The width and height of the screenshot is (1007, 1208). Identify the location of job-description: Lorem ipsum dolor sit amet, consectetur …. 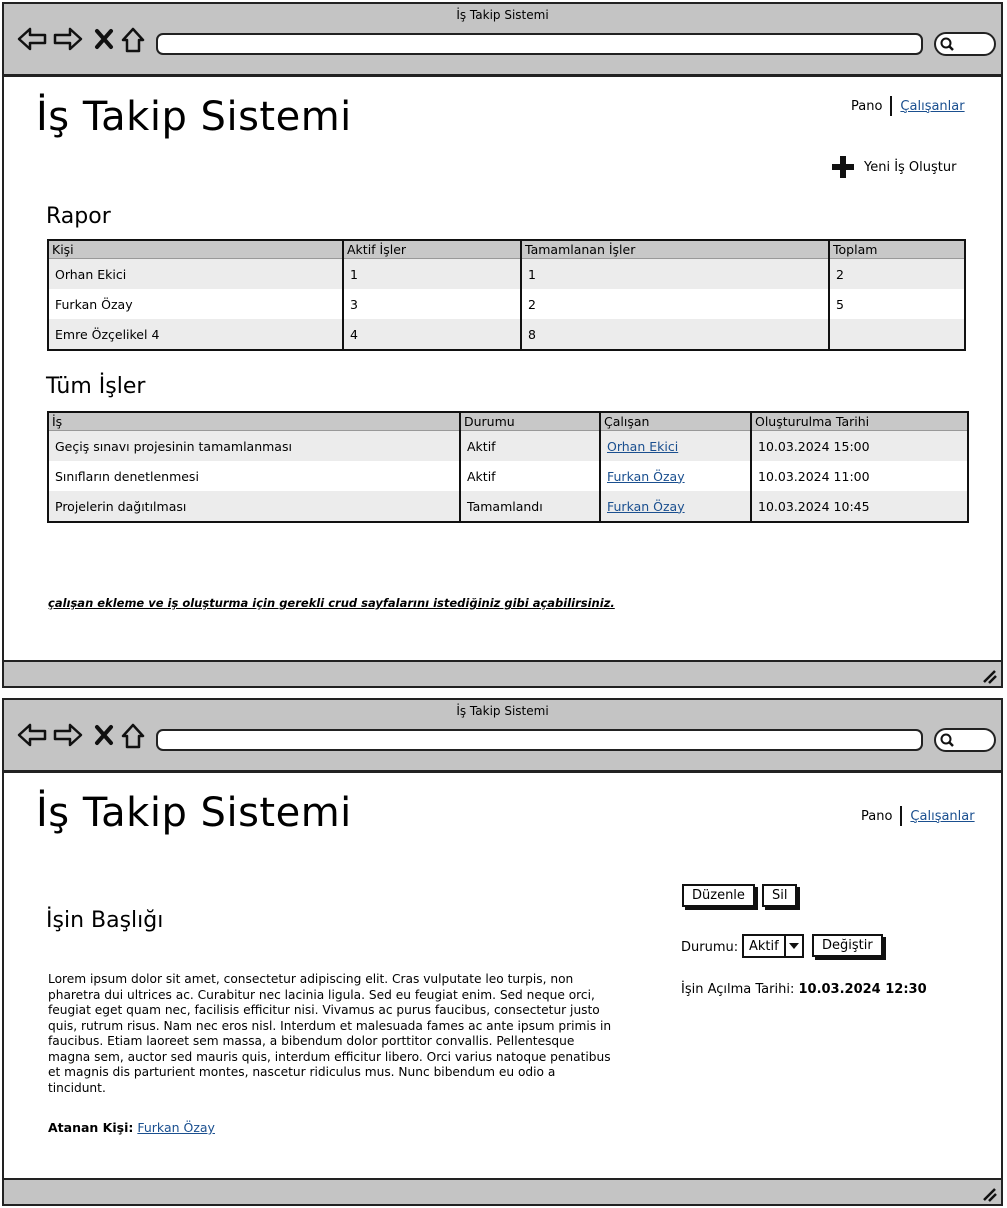
(330, 1033).